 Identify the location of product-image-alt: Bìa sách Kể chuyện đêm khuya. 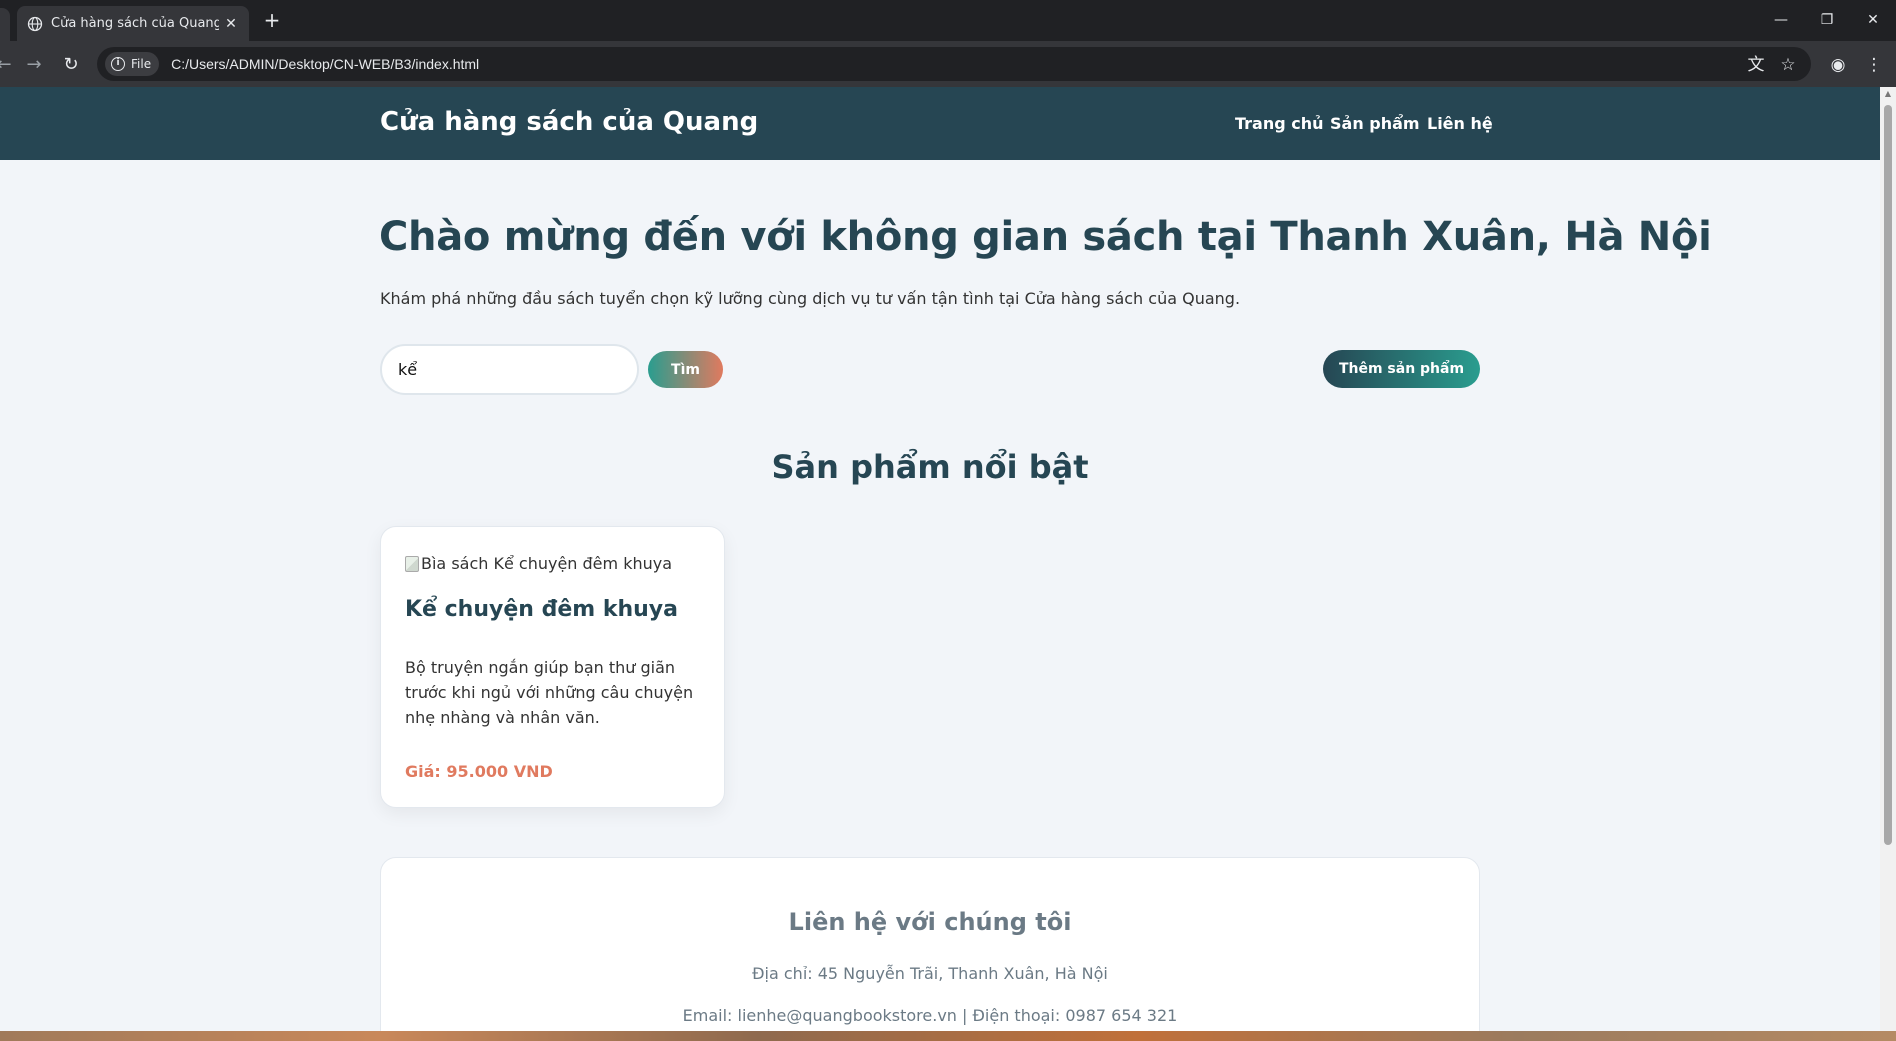
(547, 563).